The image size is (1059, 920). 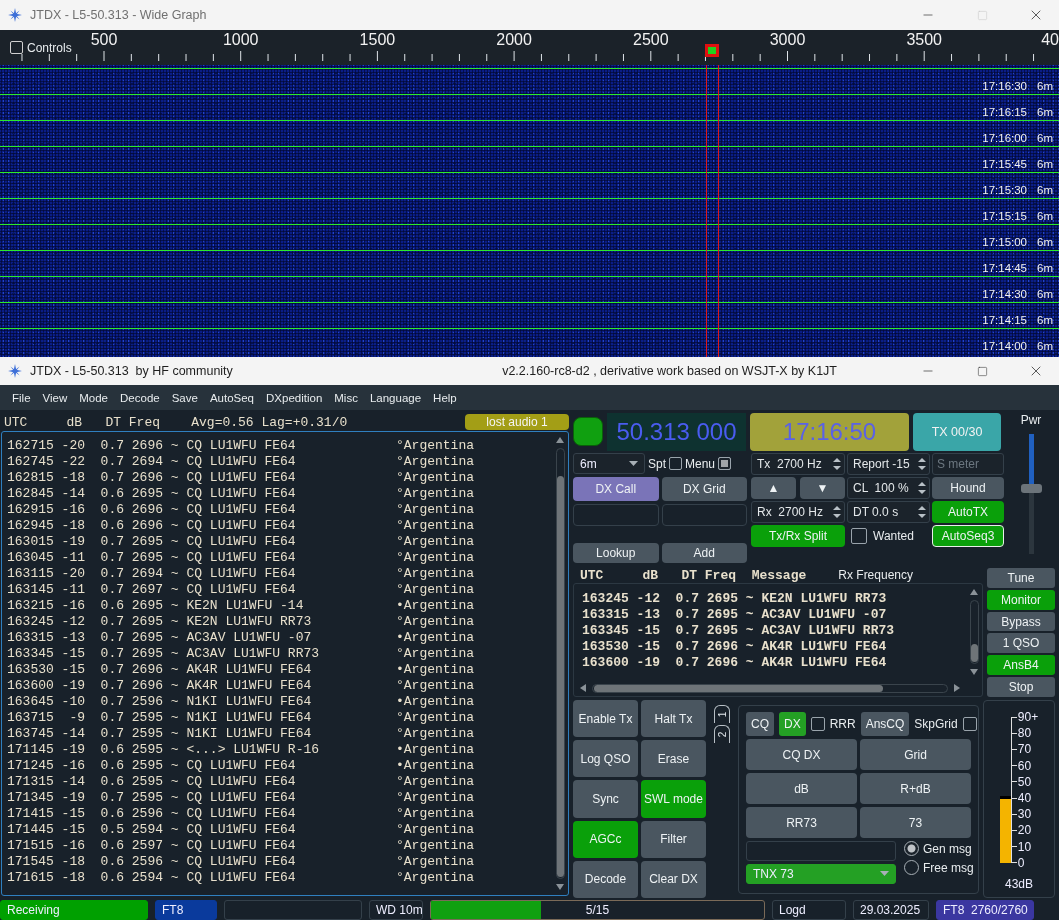 I want to click on menu-item: AutoSeq, so click(x=231, y=397).